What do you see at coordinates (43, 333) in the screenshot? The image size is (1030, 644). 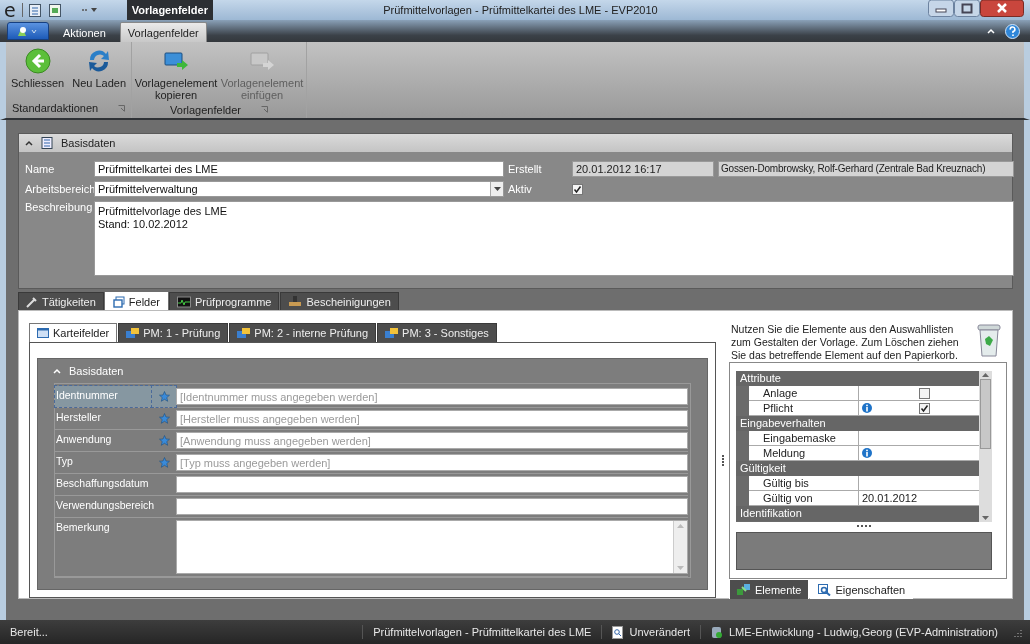 I see `card-icon` at bounding box center [43, 333].